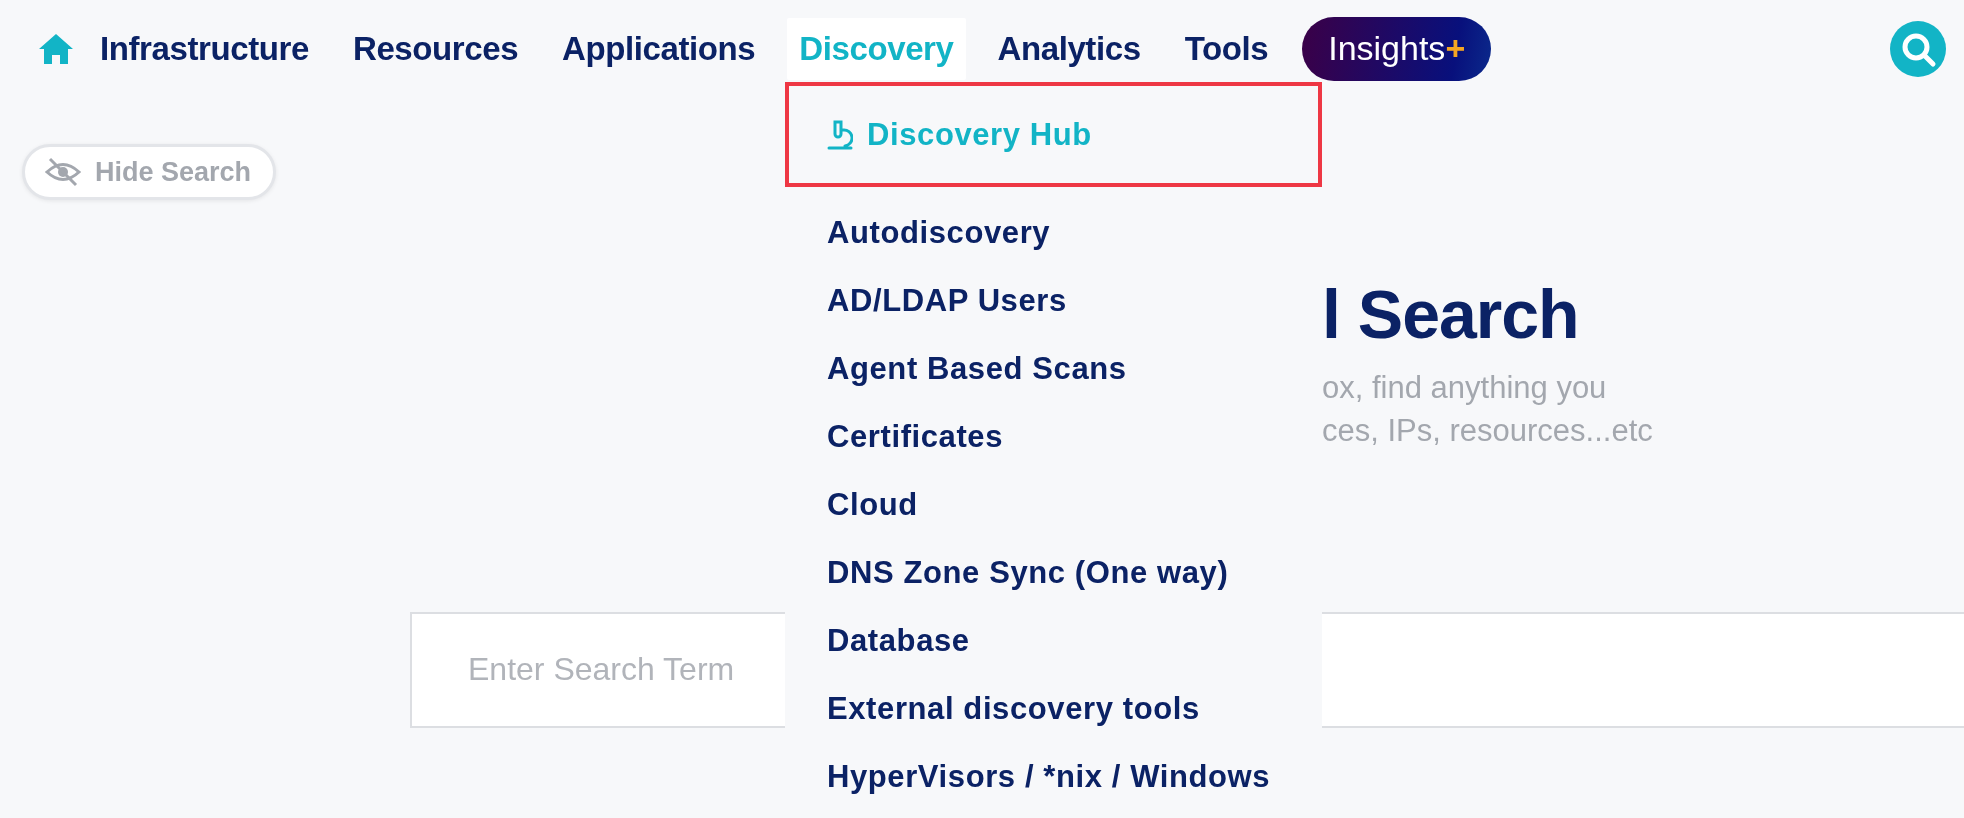  What do you see at coordinates (1451, 314) in the screenshot?
I see `page-heading: l Search` at bounding box center [1451, 314].